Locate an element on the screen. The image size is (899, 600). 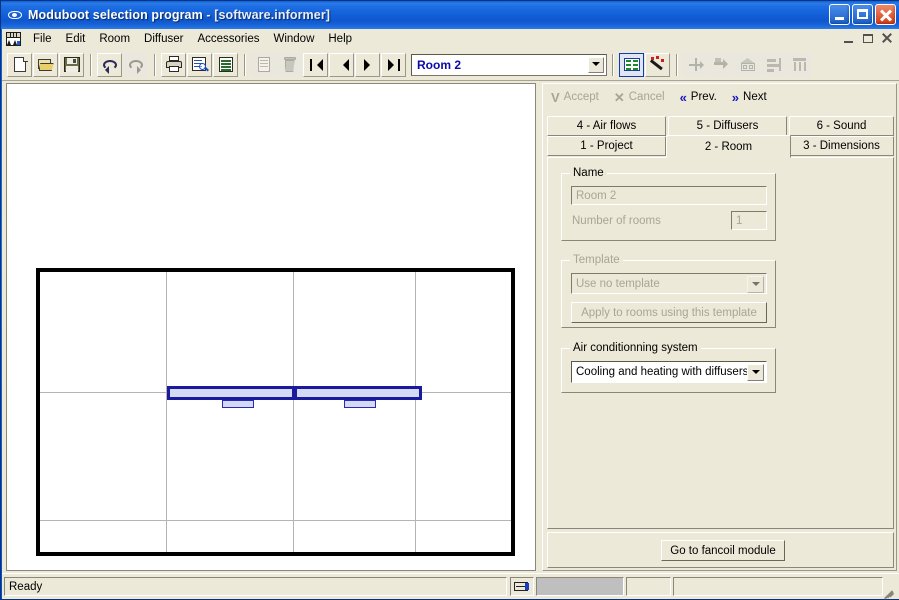
room-selector-combo: Room 2 is located at coordinates (509, 64).